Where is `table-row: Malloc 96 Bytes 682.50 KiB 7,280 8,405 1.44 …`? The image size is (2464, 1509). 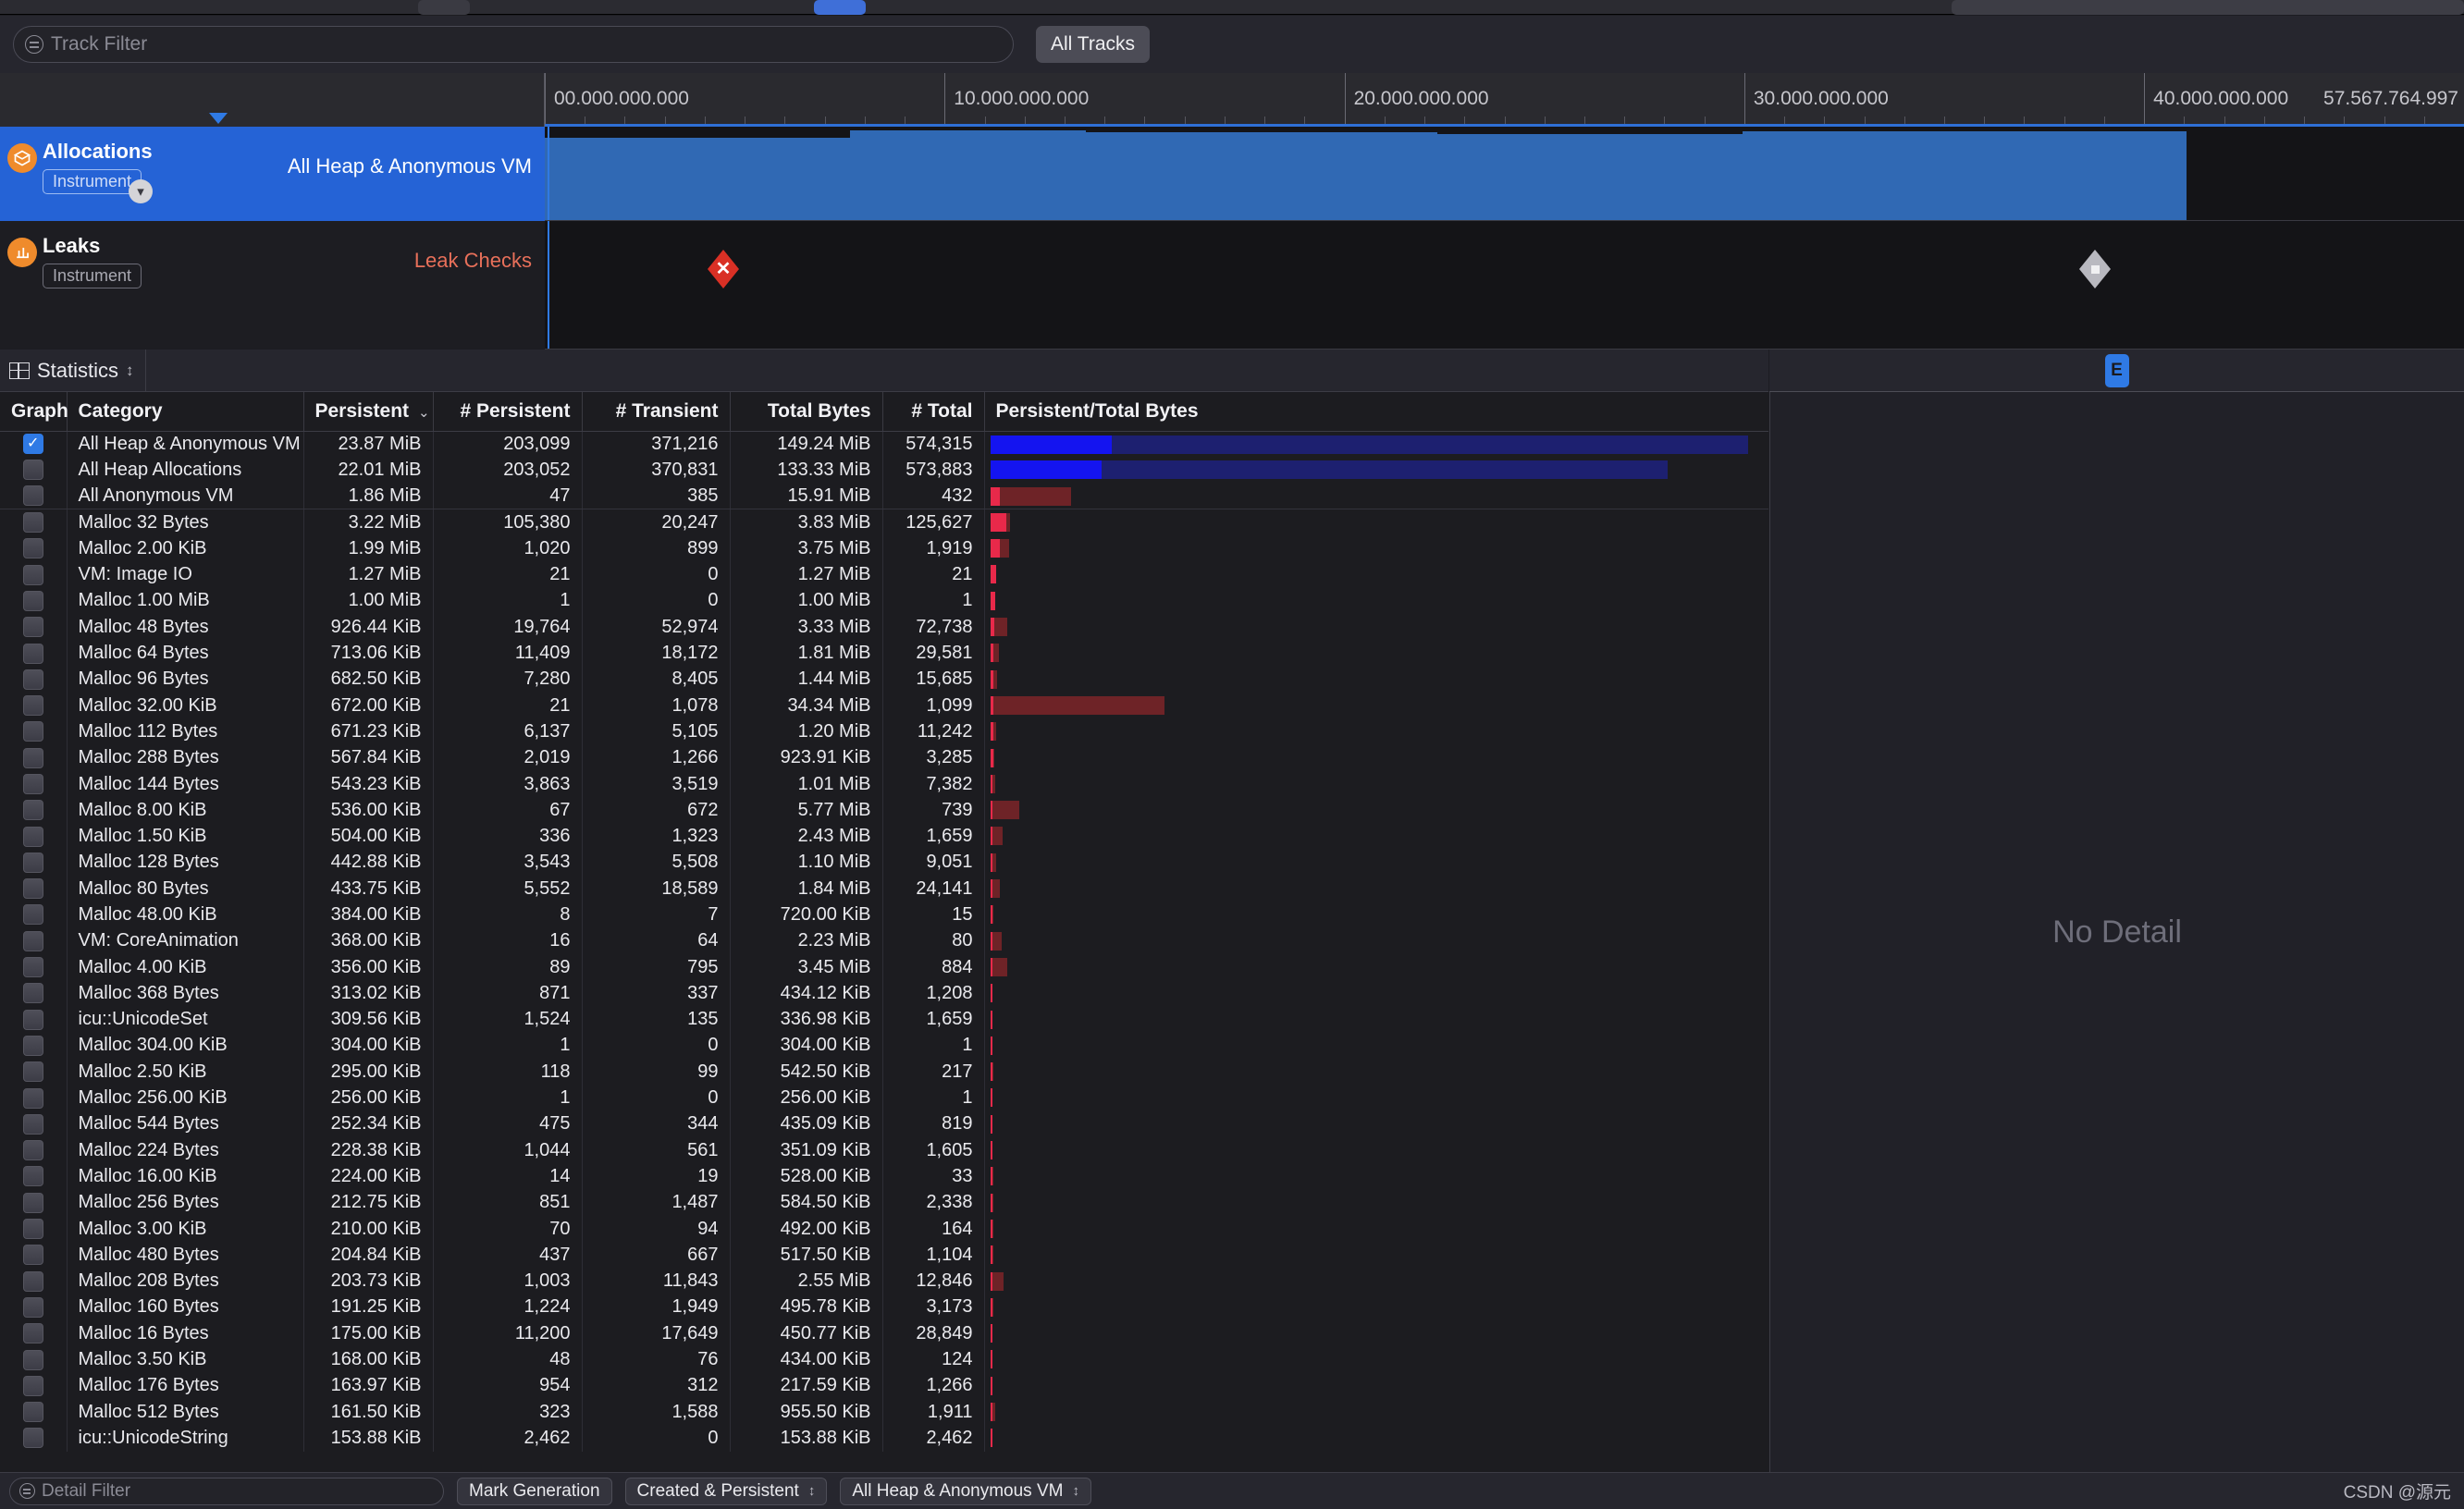 table-row: Malloc 96 Bytes 682.50 KiB 7,280 8,405 1.44 … is located at coordinates (884, 679).